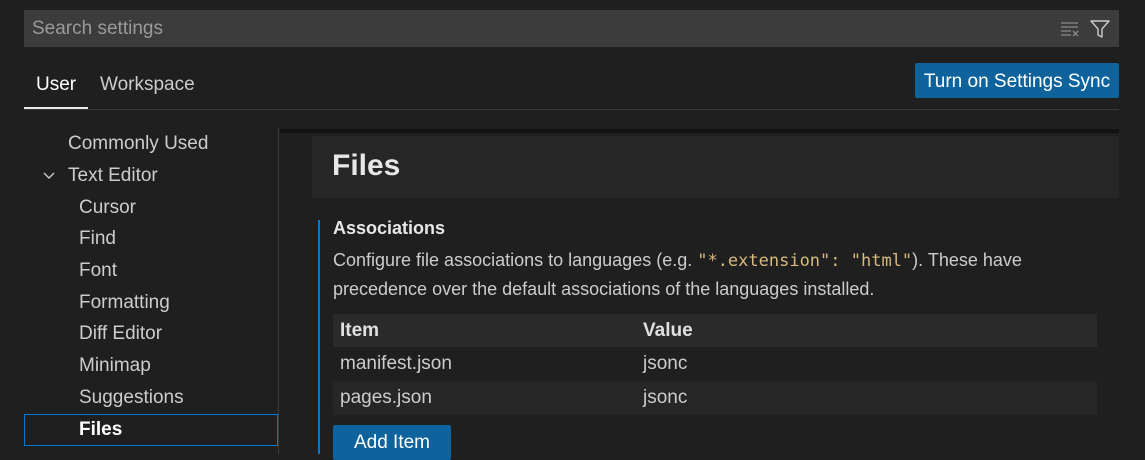 This screenshot has height=460, width=1145. What do you see at coordinates (121, 333) in the screenshot?
I see `toc-item-label: Diff Editor` at bounding box center [121, 333].